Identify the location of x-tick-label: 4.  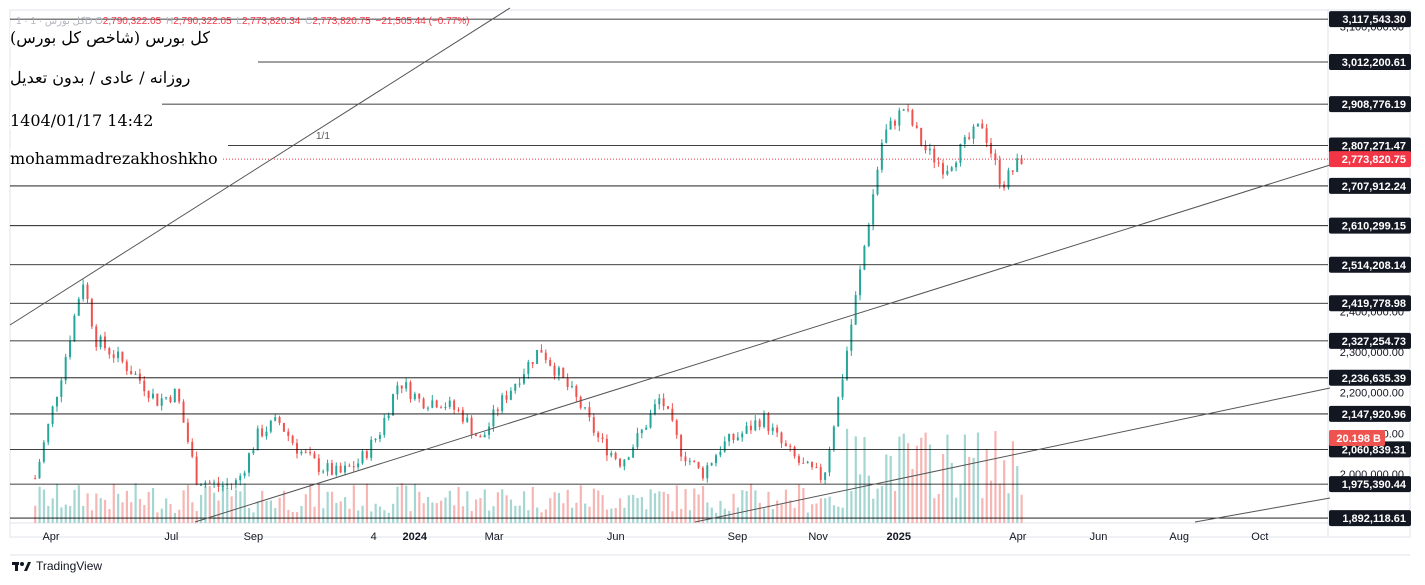
(374, 537).